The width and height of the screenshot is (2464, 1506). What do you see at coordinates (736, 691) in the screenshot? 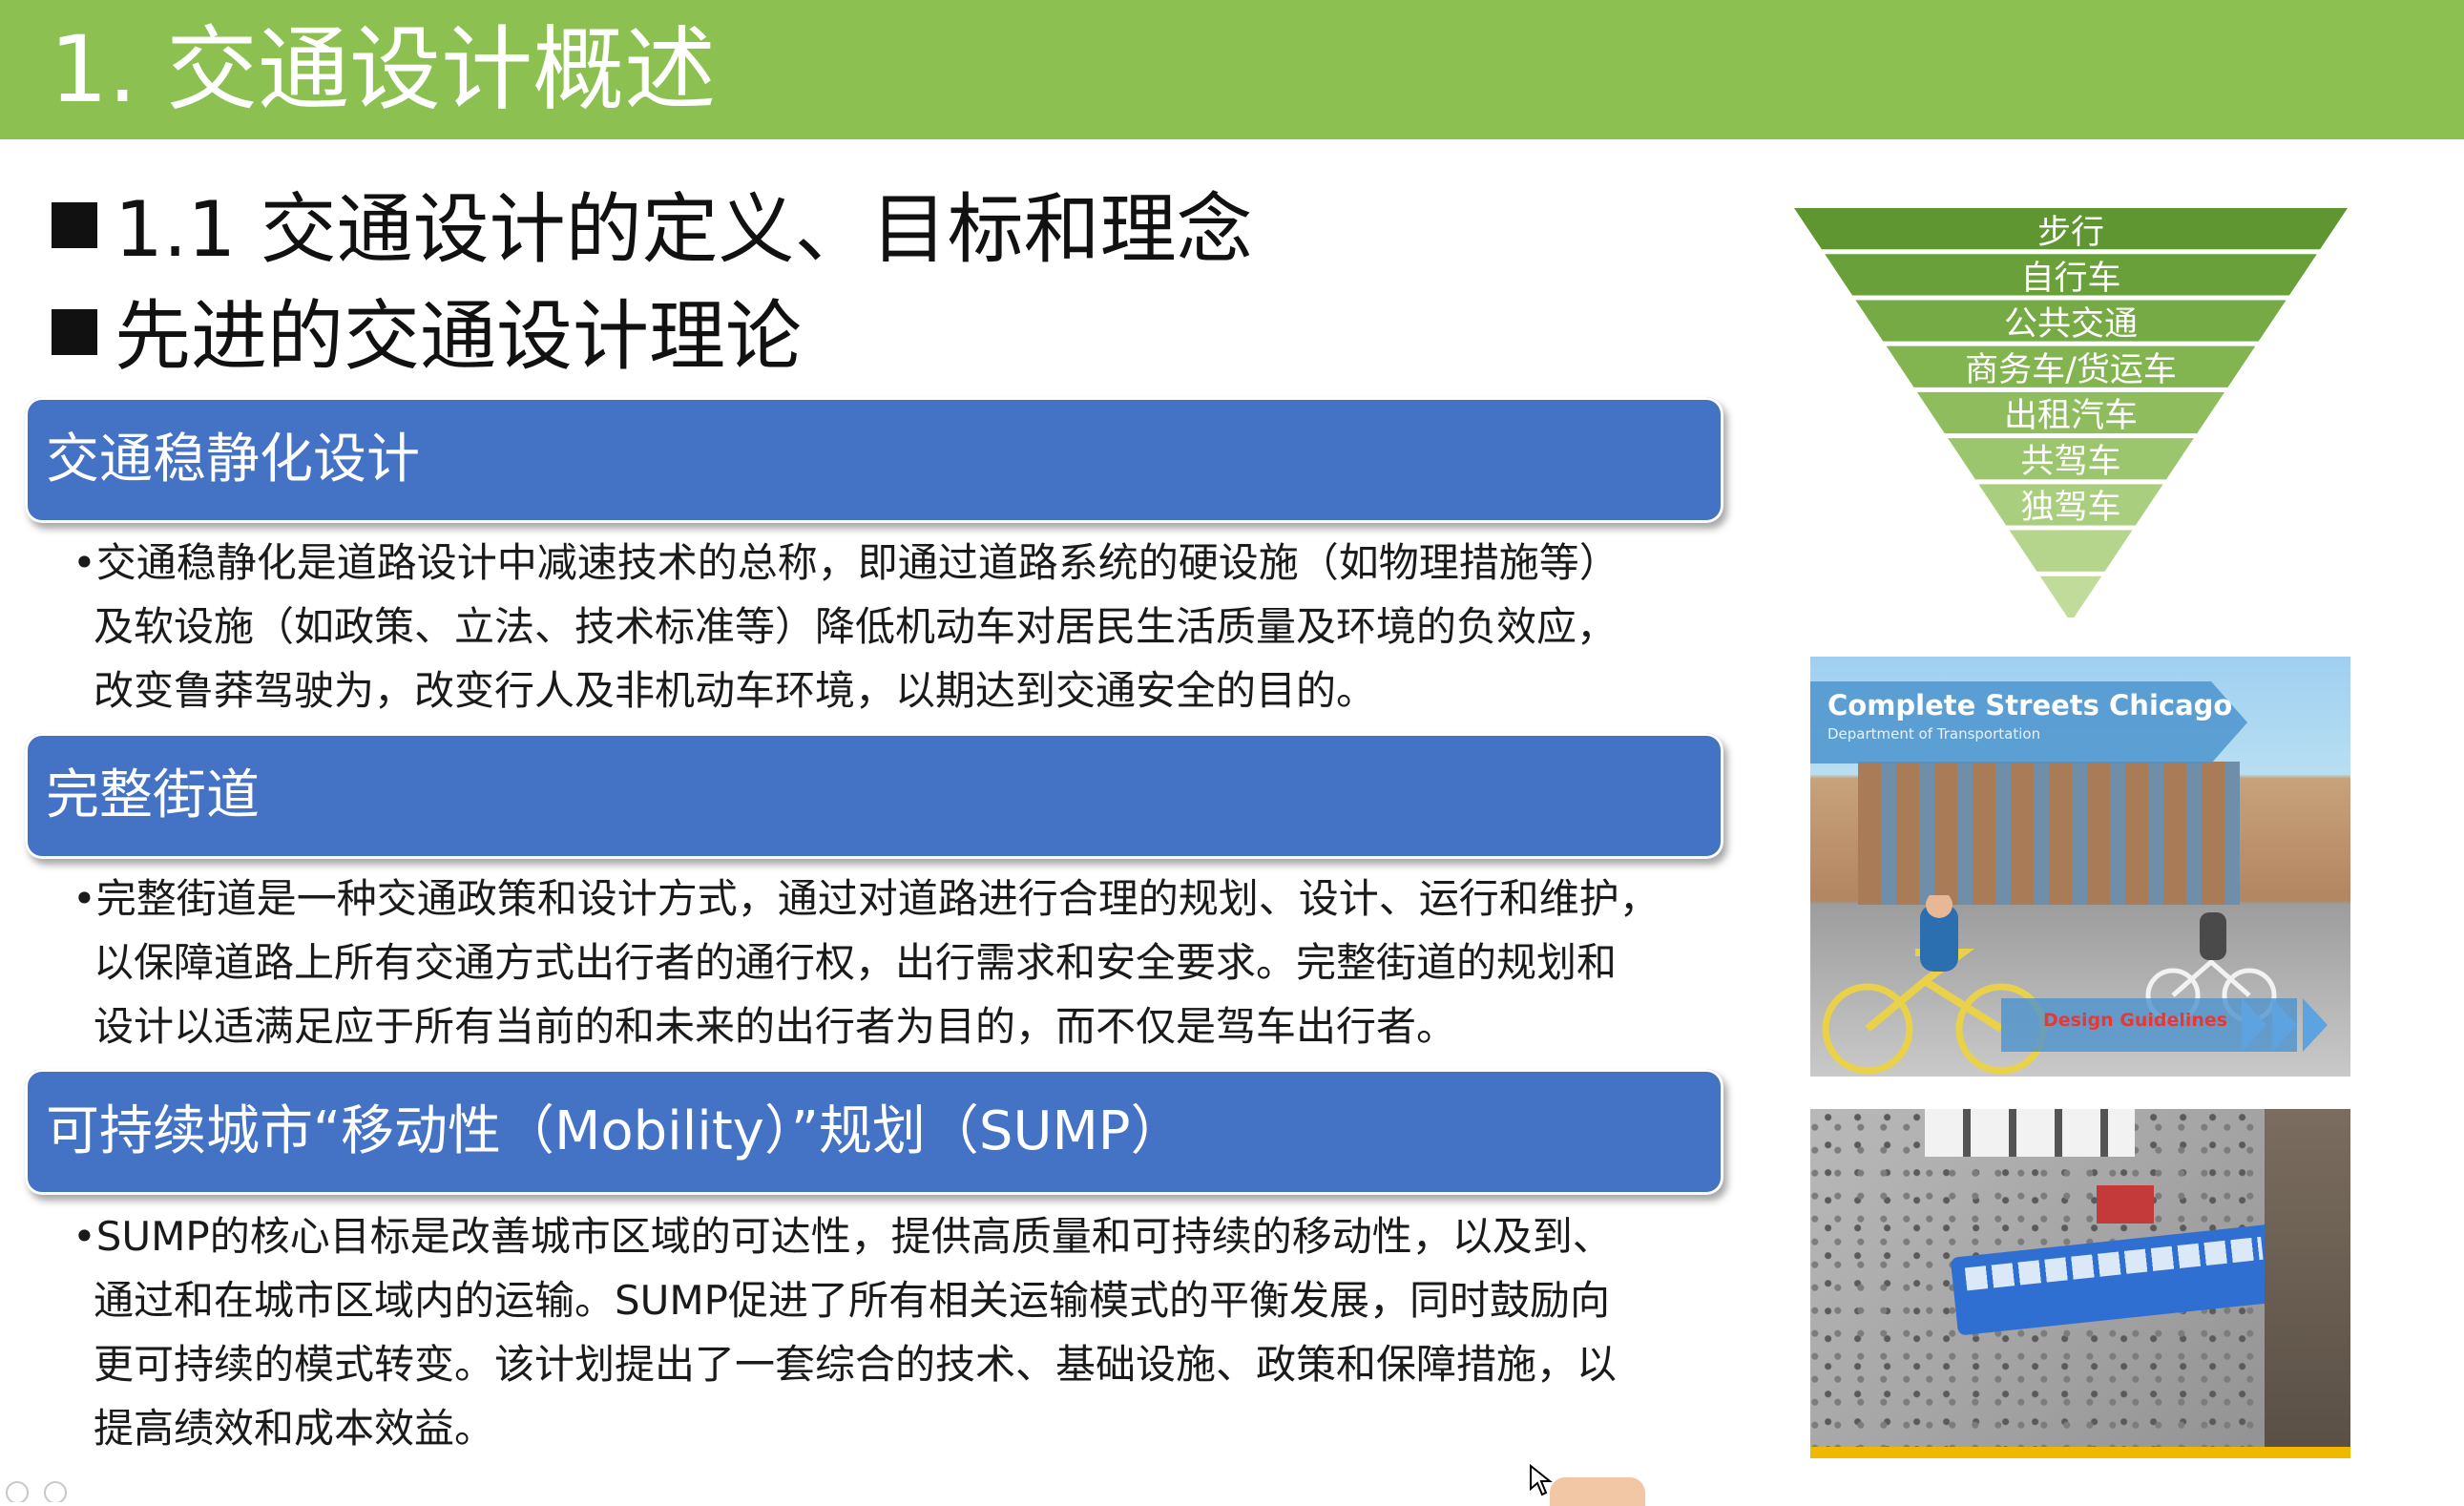
I see `paragraph-line: 改变鲁莽驾驶为，改变行人及非机动车环境，以期达到交通安全的目的。` at bounding box center [736, 691].